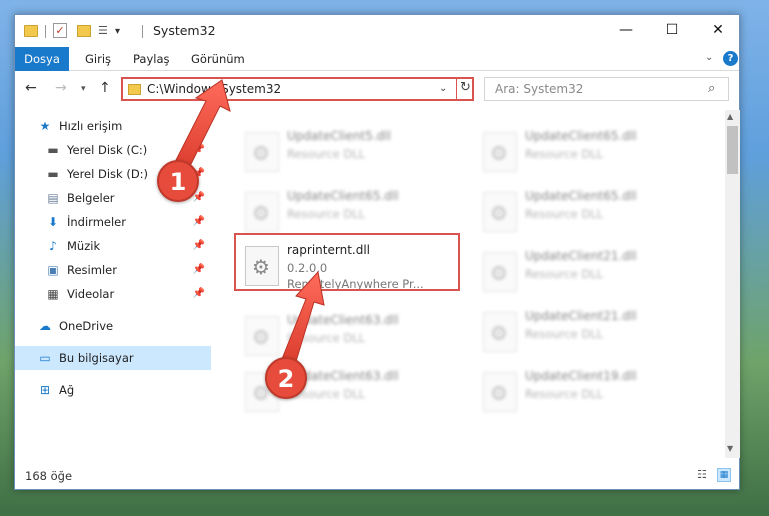 The height and width of the screenshot is (516, 769). What do you see at coordinates (248, 224) in the screenshot?
I see `annotation-arrows` at bounding box center [248, 224].